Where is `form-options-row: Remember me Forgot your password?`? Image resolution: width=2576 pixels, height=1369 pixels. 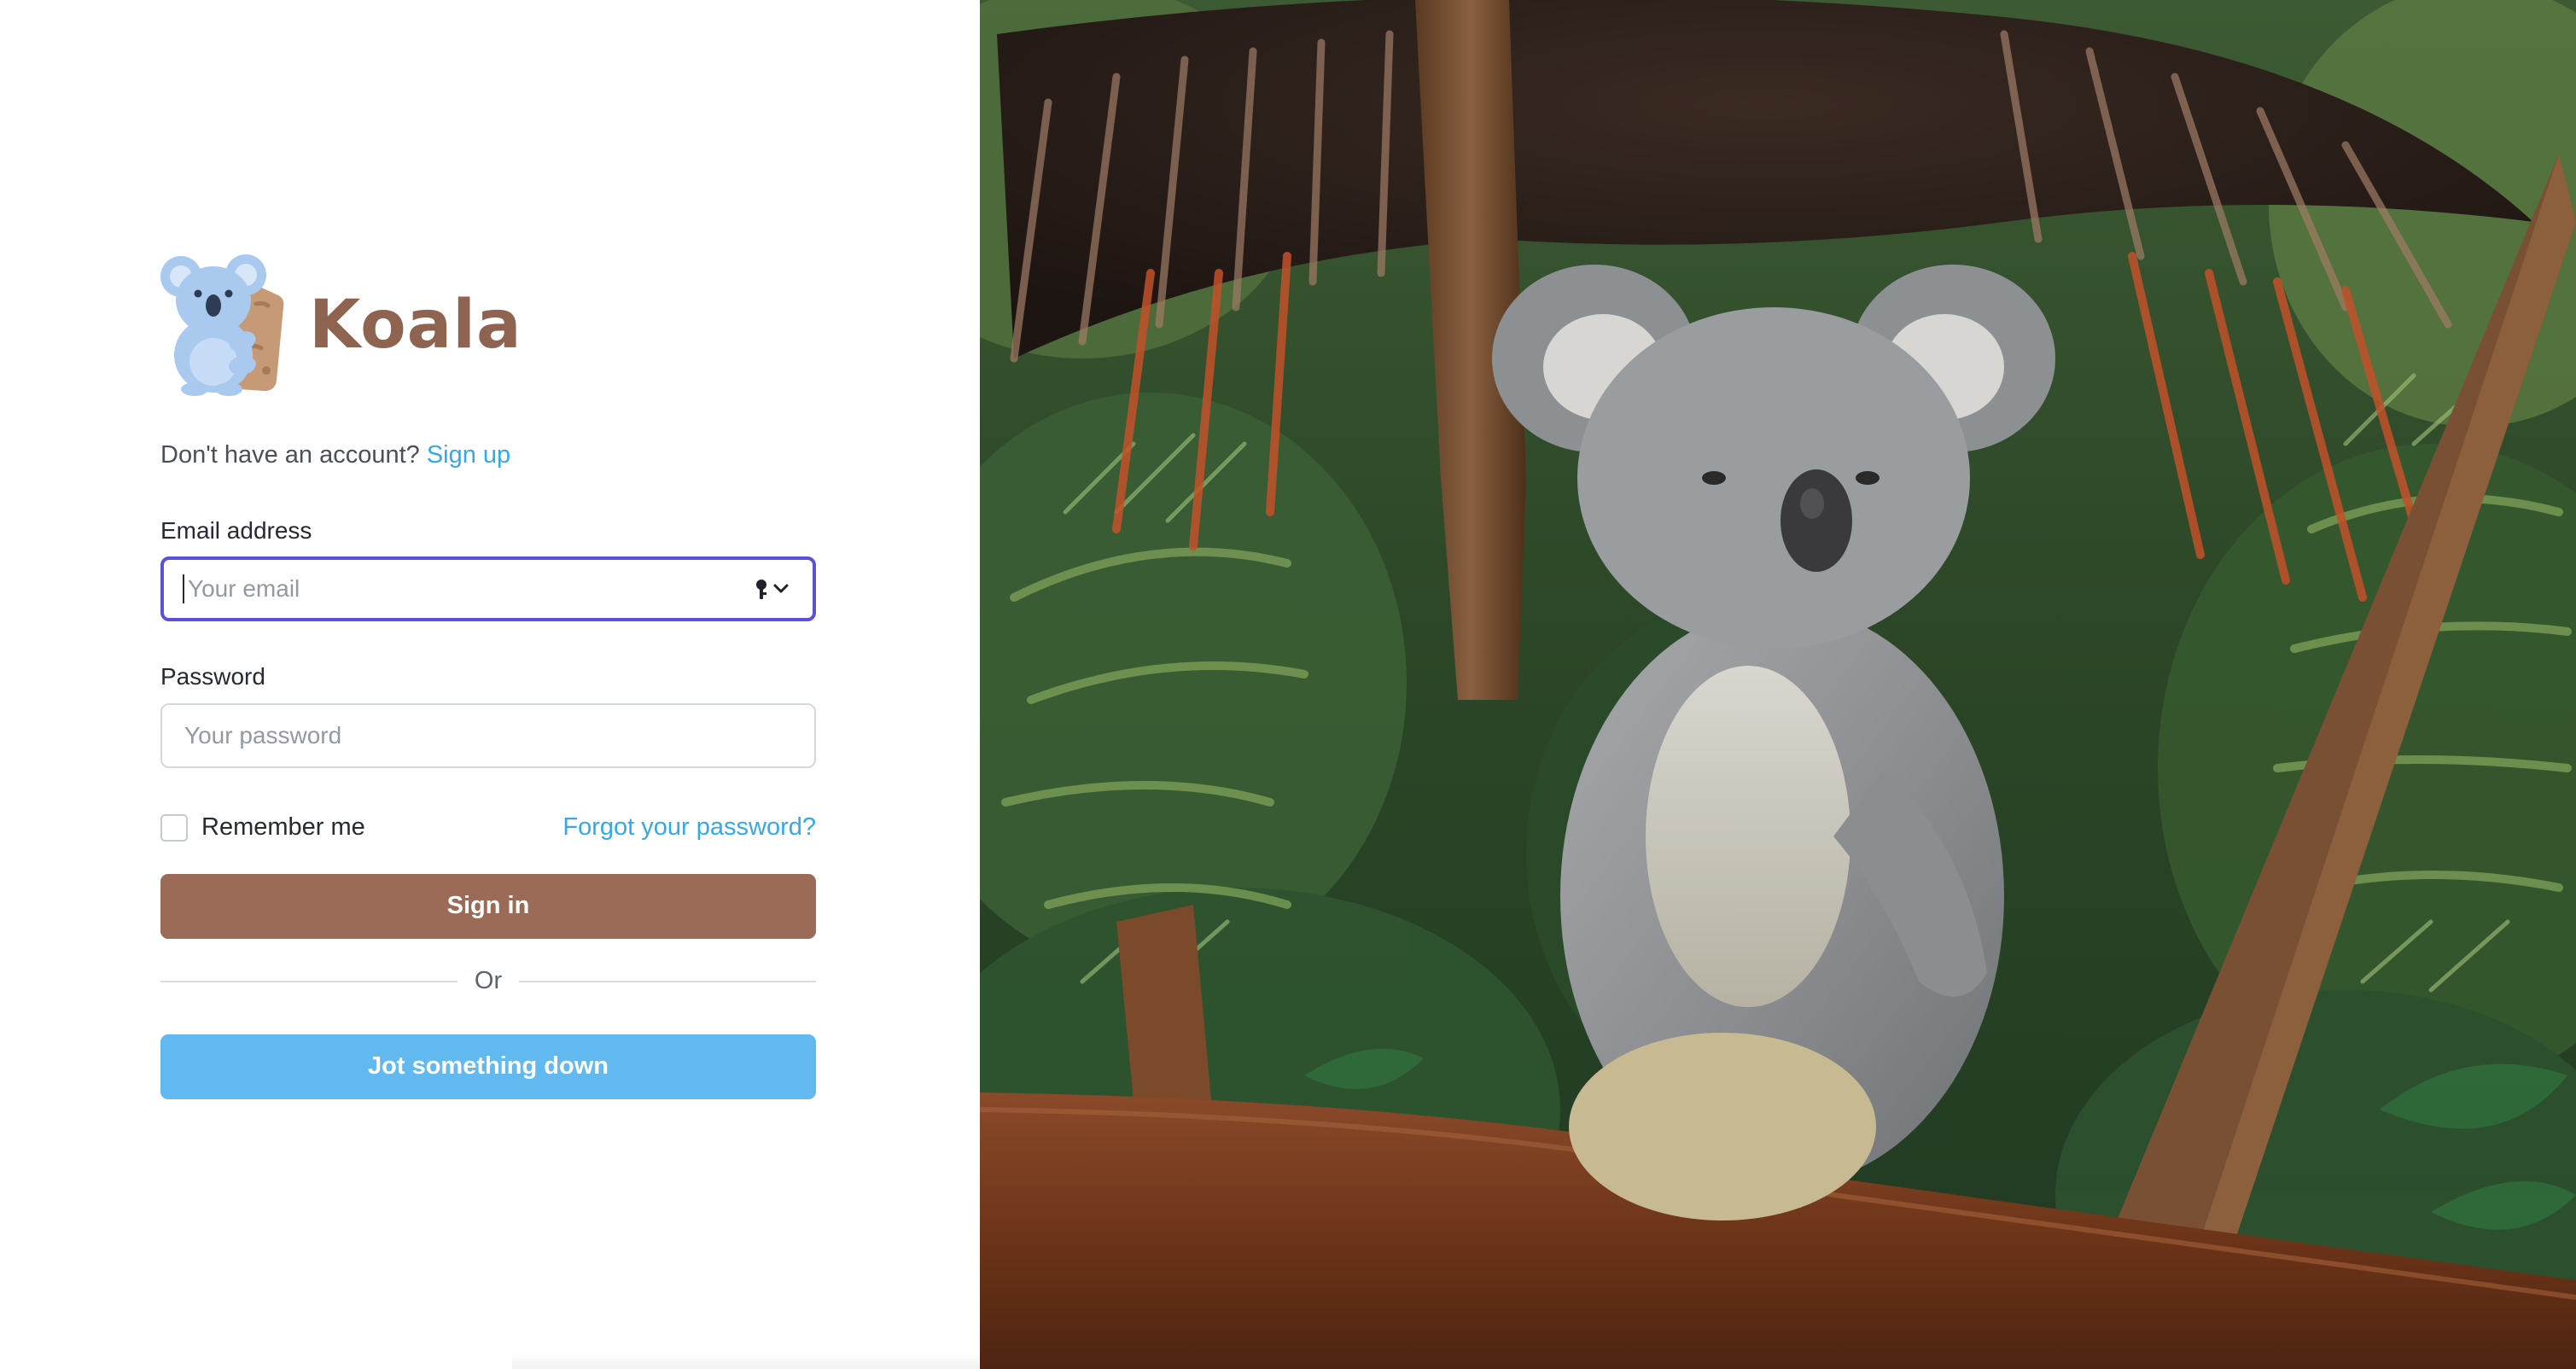 form-options-row: Remember me Forgot your password? is located at coordinates (488, 828).